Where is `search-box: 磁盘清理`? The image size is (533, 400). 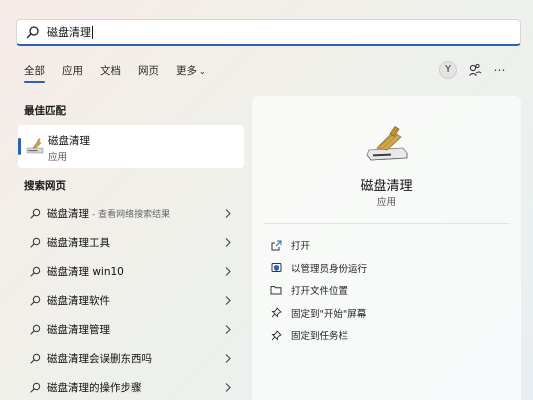 search-box: 磁盘清理 is located at coordinates (268, 32).